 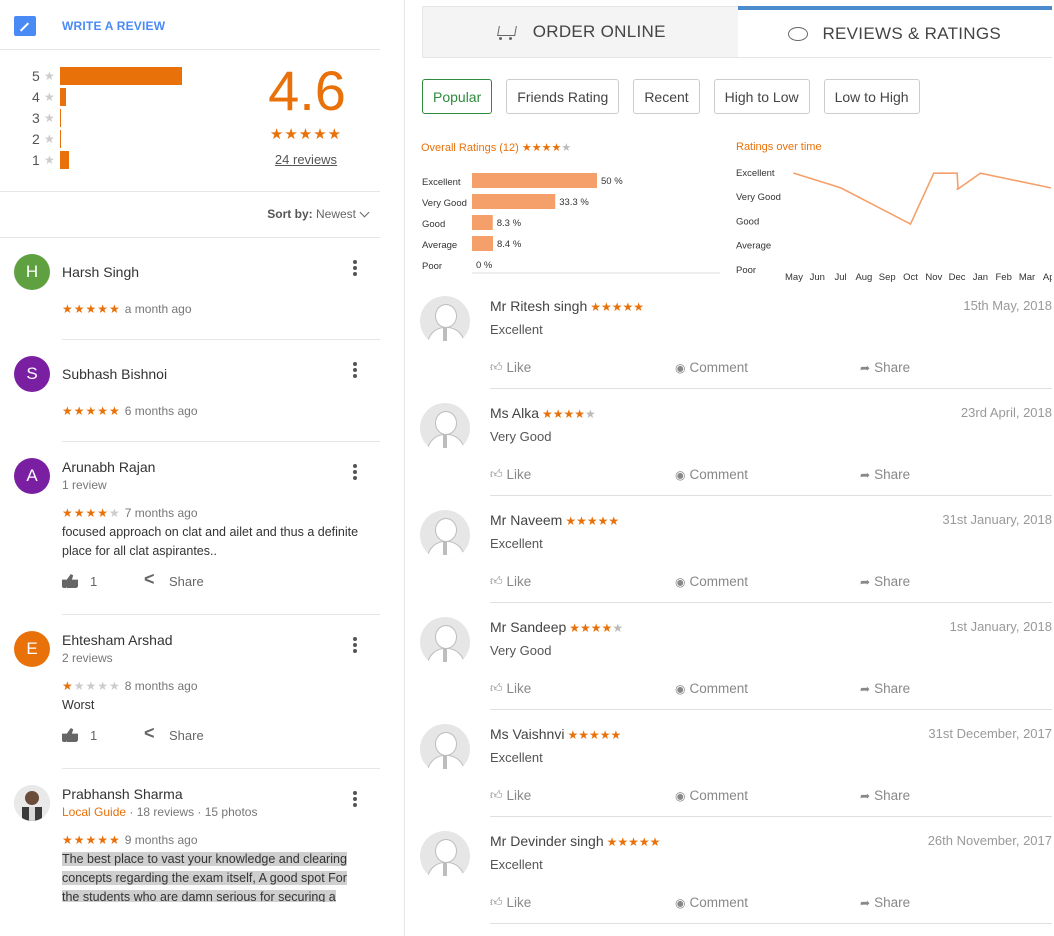 I want to click on avatar, so click(x=32, y=803).